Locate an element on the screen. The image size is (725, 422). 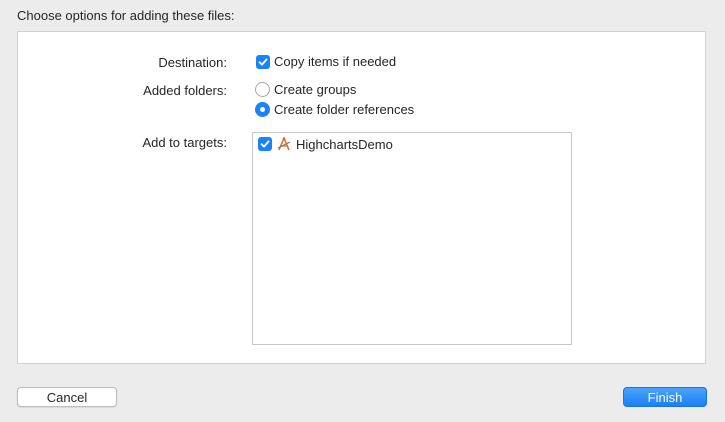
dialog-title: Choose options for adding these files: is located at coordinates (126, 15).